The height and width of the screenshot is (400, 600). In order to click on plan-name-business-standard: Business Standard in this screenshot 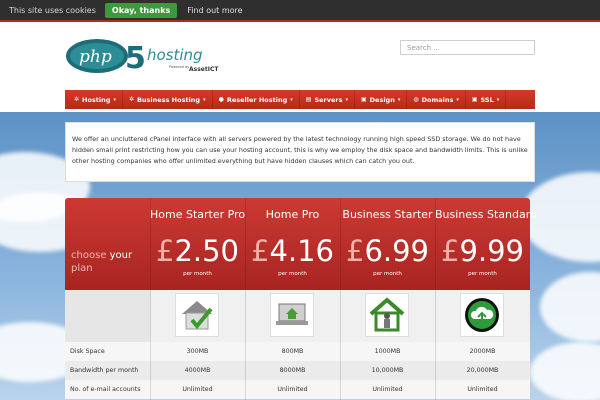, I will do `click(486, 214)`.